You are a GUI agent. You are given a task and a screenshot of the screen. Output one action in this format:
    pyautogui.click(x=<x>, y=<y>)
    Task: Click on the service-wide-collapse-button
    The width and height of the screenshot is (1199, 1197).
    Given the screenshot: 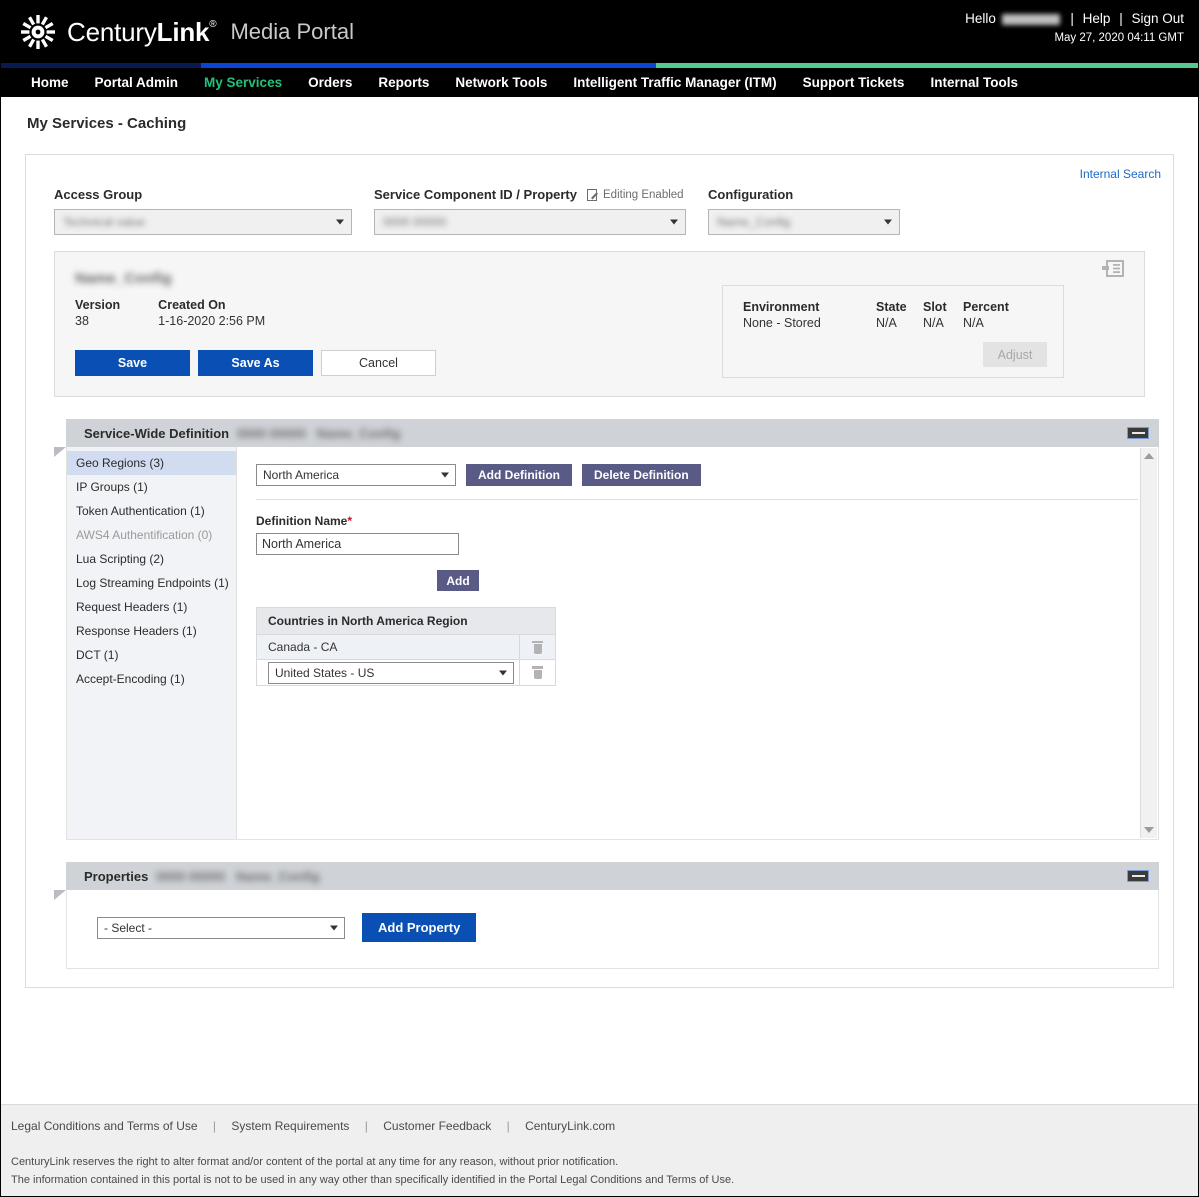 What is the action you would take?
    pyautogui.click(x=1138, y=433)
    